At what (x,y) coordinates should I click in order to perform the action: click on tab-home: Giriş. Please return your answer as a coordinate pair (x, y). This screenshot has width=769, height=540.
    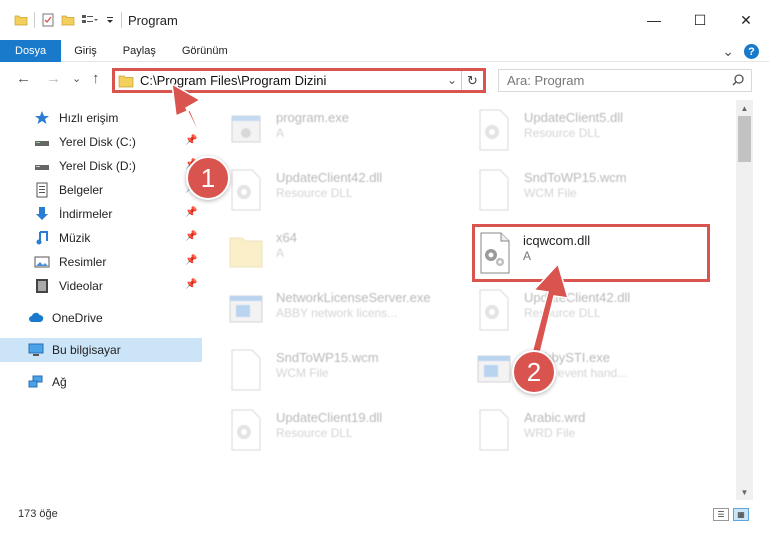
    Looking at the image, I should click on (85, 51).